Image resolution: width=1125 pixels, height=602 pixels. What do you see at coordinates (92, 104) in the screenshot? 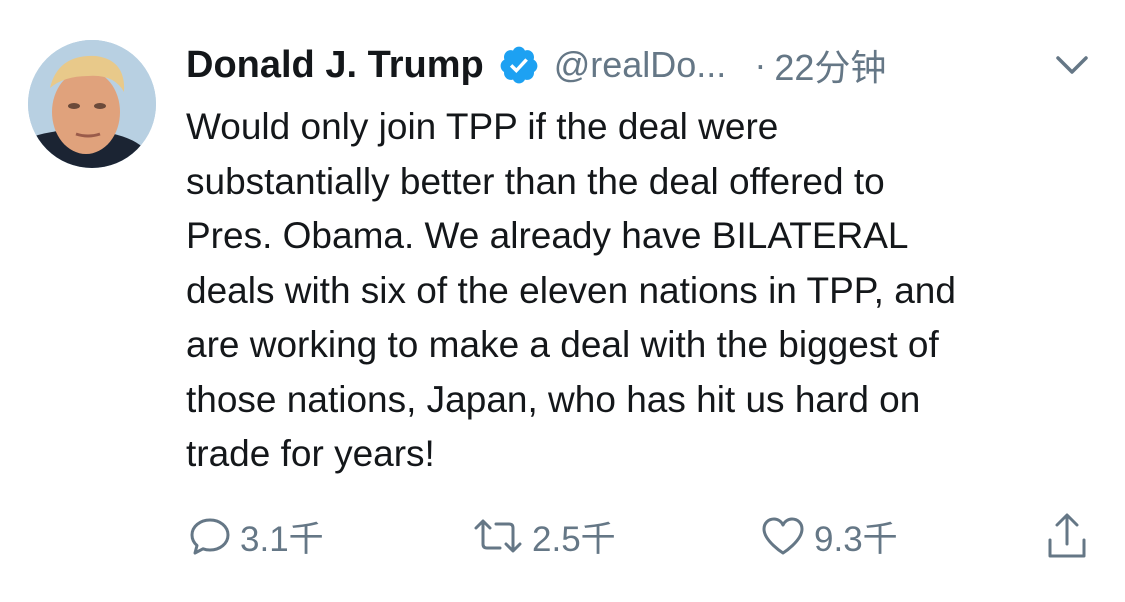
I see `avatar` at bounding box center [92, 104].